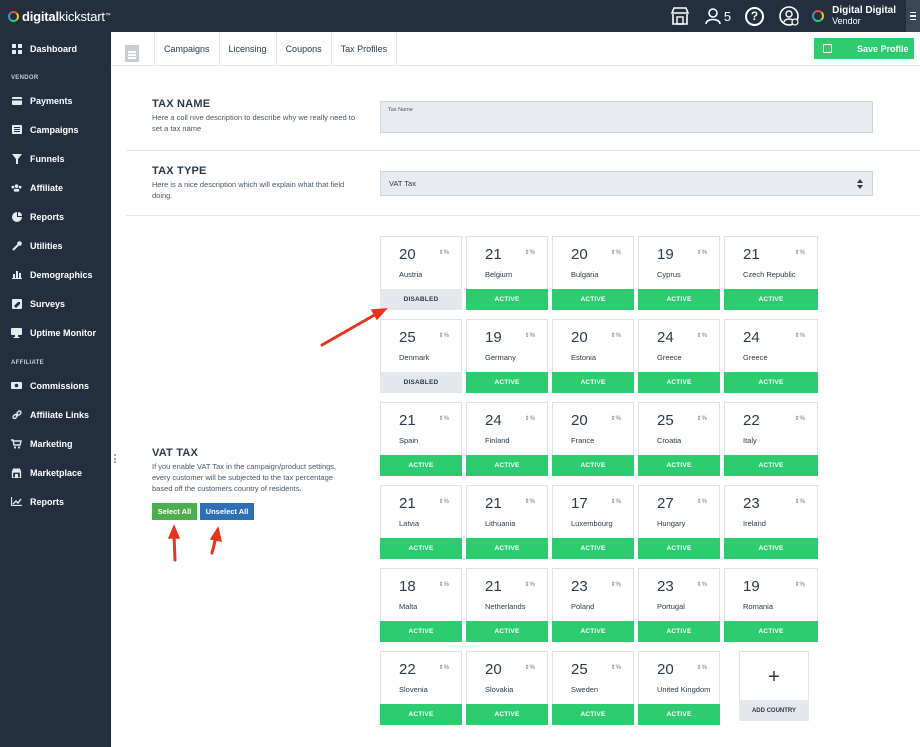  Describe the element at coordinates (55, 245) in the screenshot. I see `sidebar-item-utilities: Utilities` at that location.